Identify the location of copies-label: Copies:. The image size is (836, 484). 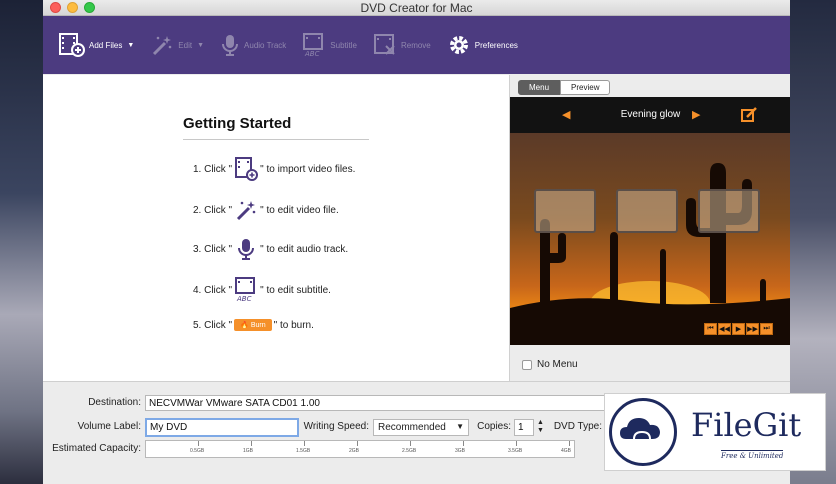
(494, 426).